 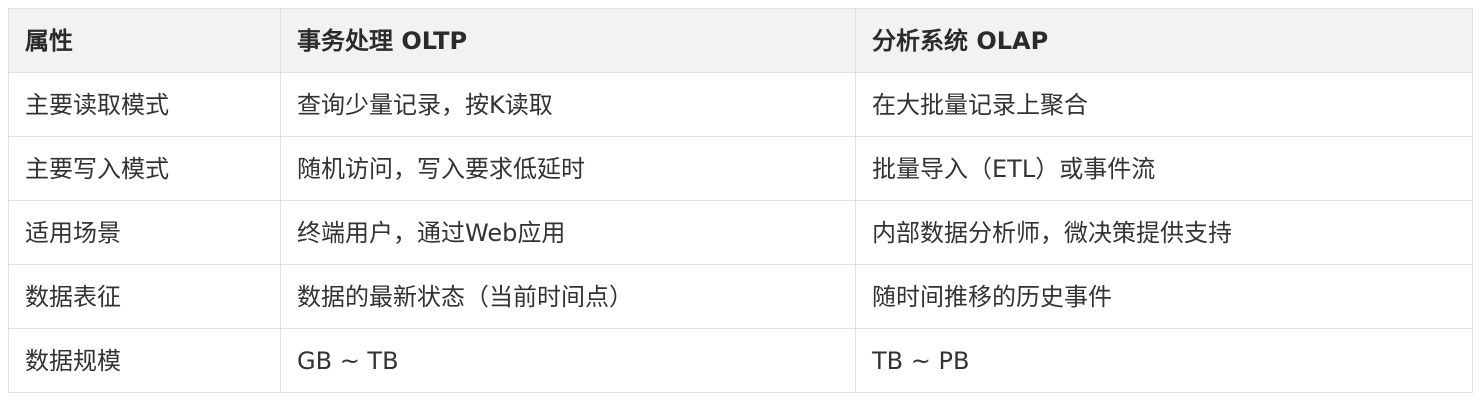 What do you see at coordinates (144, 232) in the screenshot?
I see `row-attribute-cell: 适用场景` at bounding box center [144, 232].